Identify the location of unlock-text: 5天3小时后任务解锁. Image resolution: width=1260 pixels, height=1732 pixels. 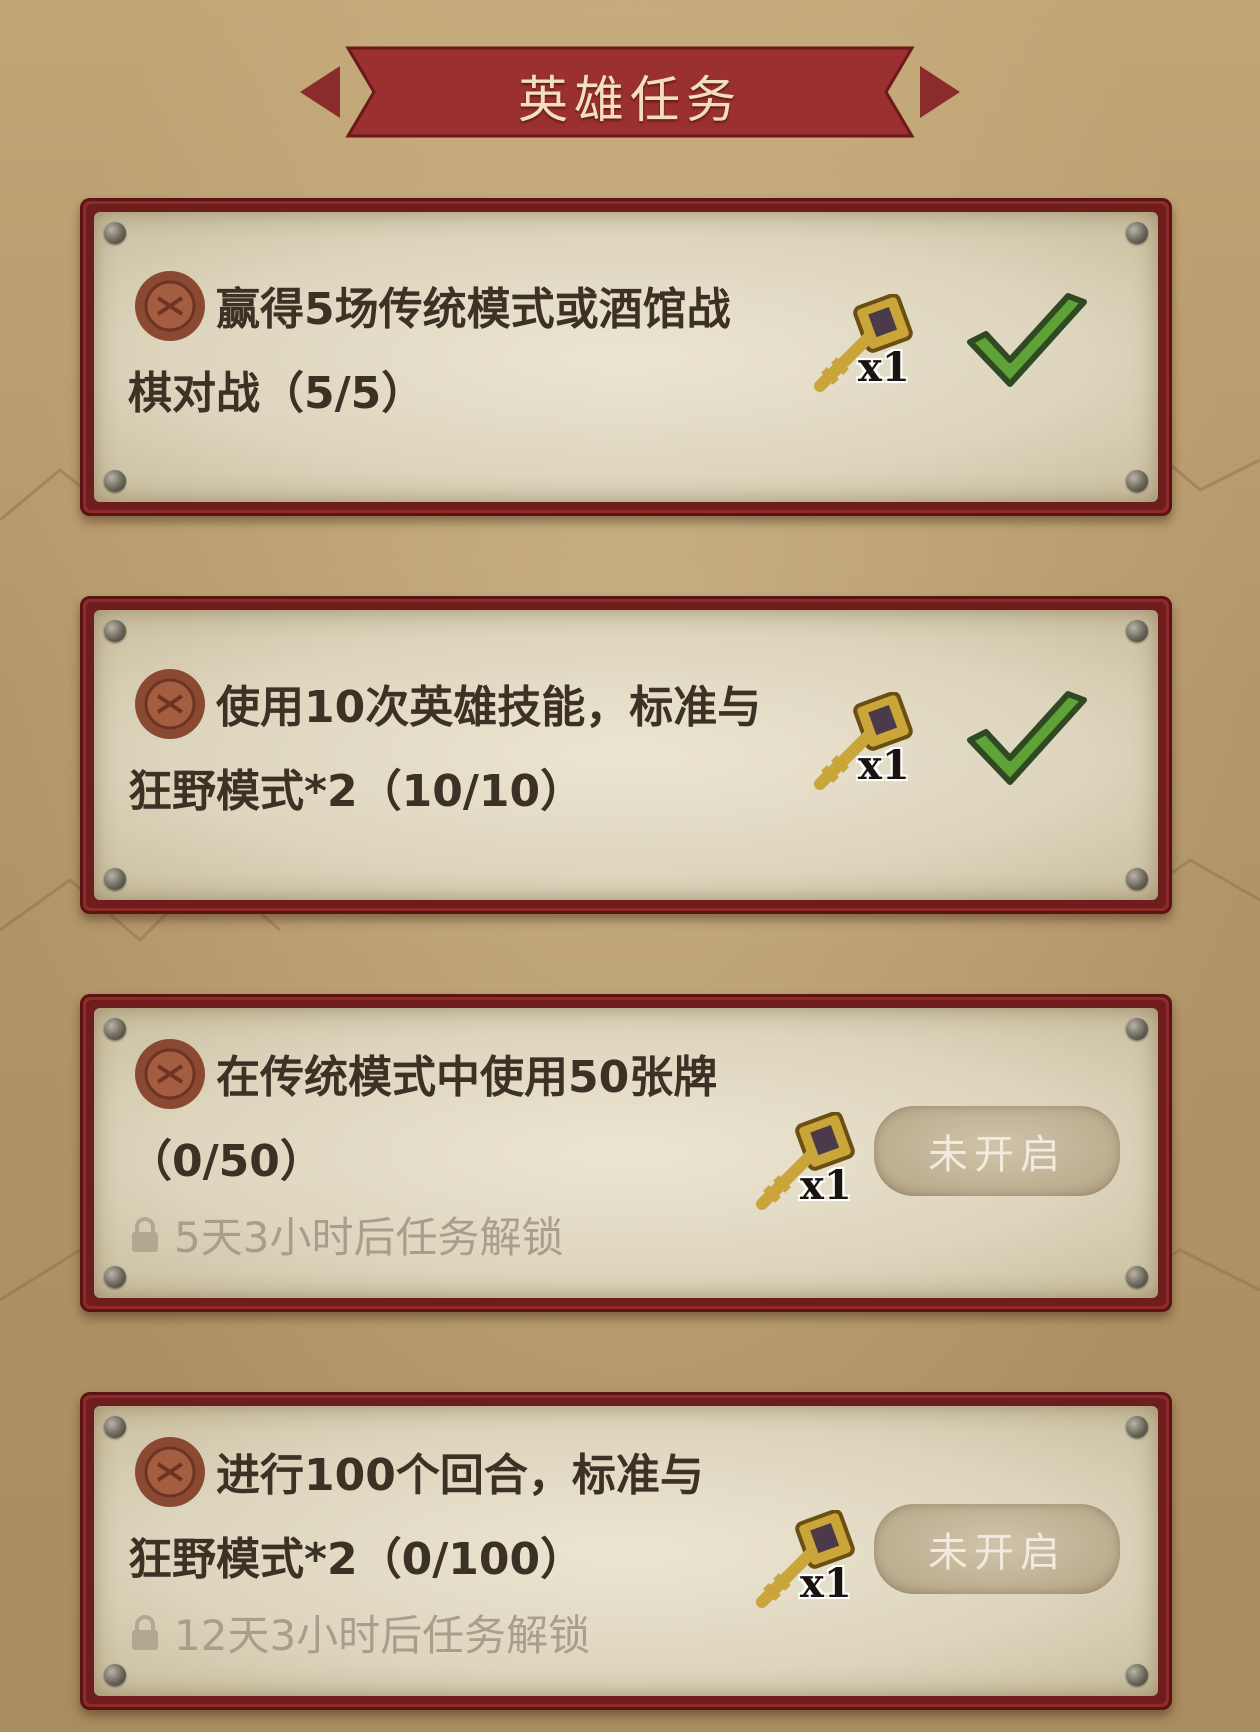
(369, 1237).